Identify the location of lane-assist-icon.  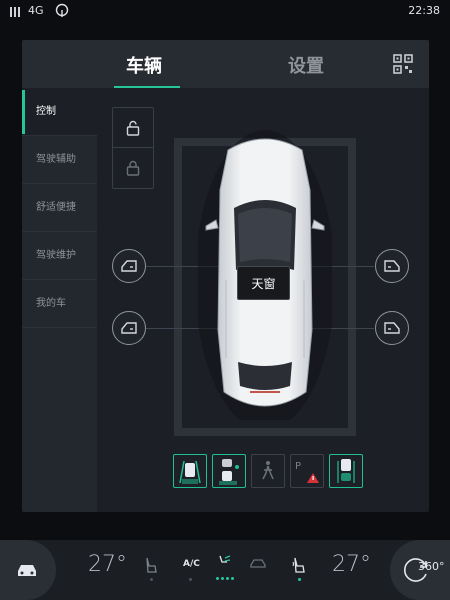
(190, 472).